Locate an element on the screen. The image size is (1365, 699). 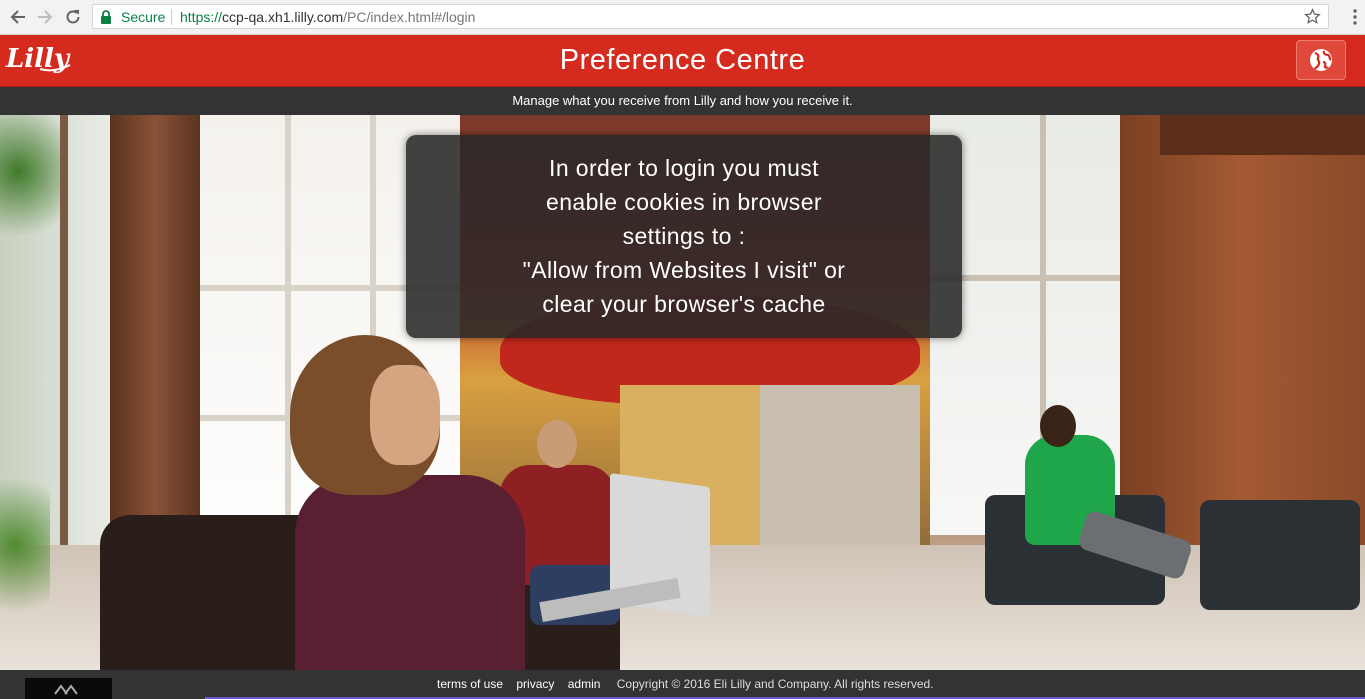
message-line: settings to : is located at coordinates (684, 236).